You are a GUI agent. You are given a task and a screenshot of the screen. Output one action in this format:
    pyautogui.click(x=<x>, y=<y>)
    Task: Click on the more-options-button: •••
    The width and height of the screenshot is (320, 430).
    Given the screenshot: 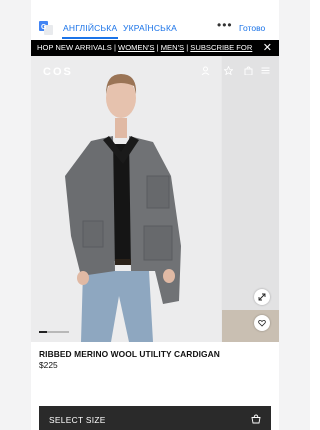 What is the action you would take?
    pyautogui.click(x=225, y=25)
    